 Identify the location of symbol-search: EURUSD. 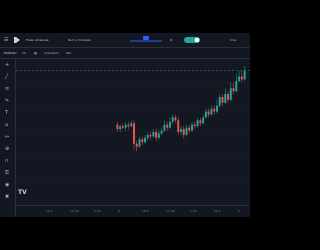
(10, 53).